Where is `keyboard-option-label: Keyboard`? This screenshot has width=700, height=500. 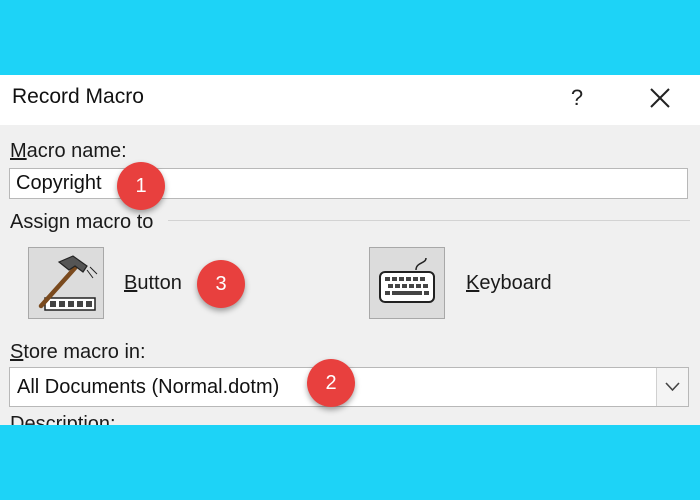
keyboard-option-label: Keyboard is located at coordinates (509, 283).